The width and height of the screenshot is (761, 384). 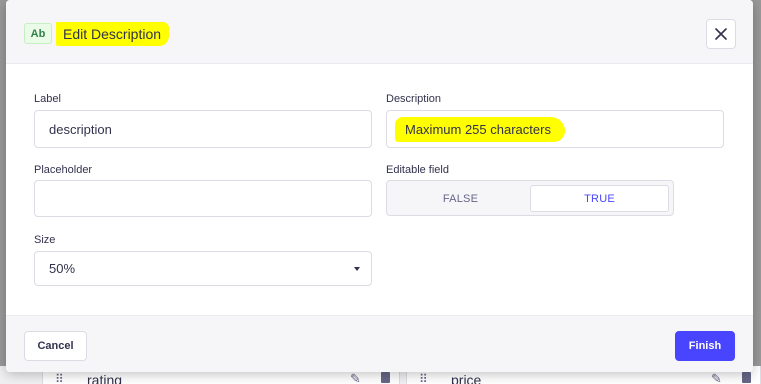 I want to click on text-type-icon: Ab, so click(x=38, y=33).